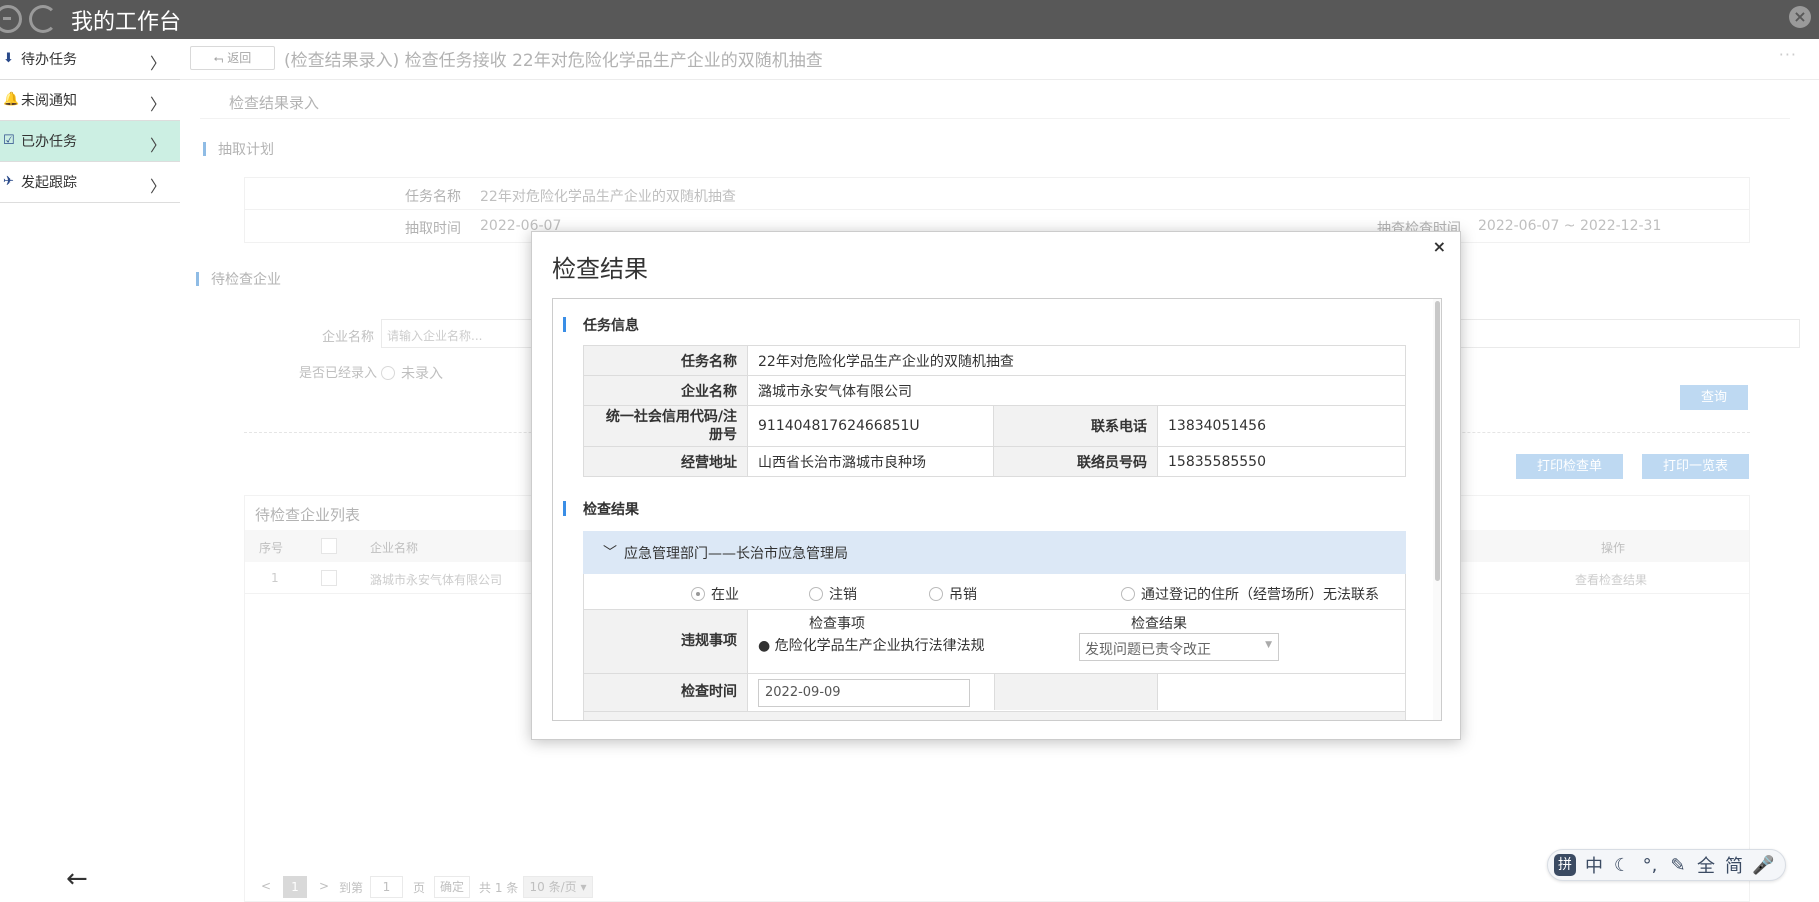 The image size is (1819, 902). I want to click on address-label: 经营地址, so click(665, 461).